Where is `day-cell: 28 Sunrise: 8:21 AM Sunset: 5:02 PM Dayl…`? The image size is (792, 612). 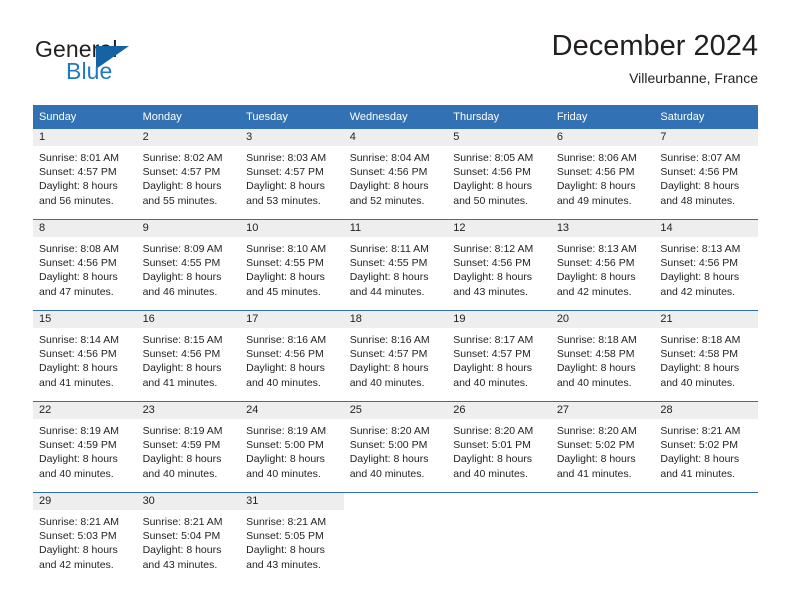 day-cell: 28 Sunrise: 8:21 AM Sunset: 5:02 PM Dayl… is located at coordinates (706, 447).